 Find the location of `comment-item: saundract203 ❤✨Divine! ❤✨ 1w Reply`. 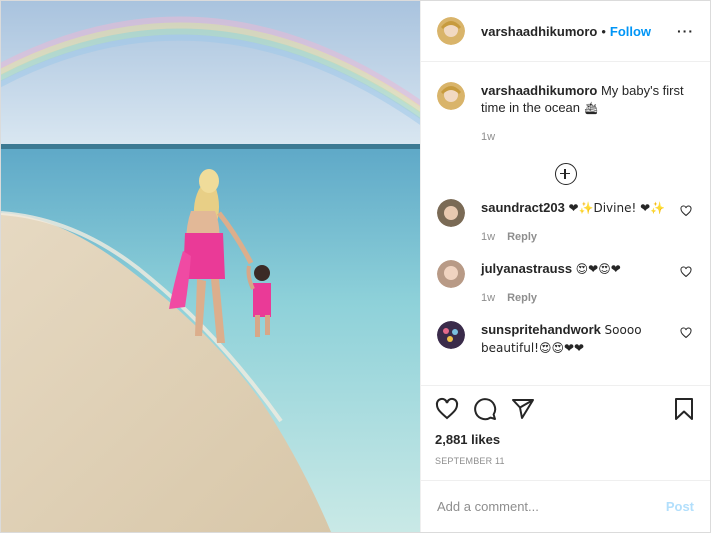

comment-item: saundract203 ❤✨Divine! ❤✨ 1w Reply is located at coordinates (565, 222).